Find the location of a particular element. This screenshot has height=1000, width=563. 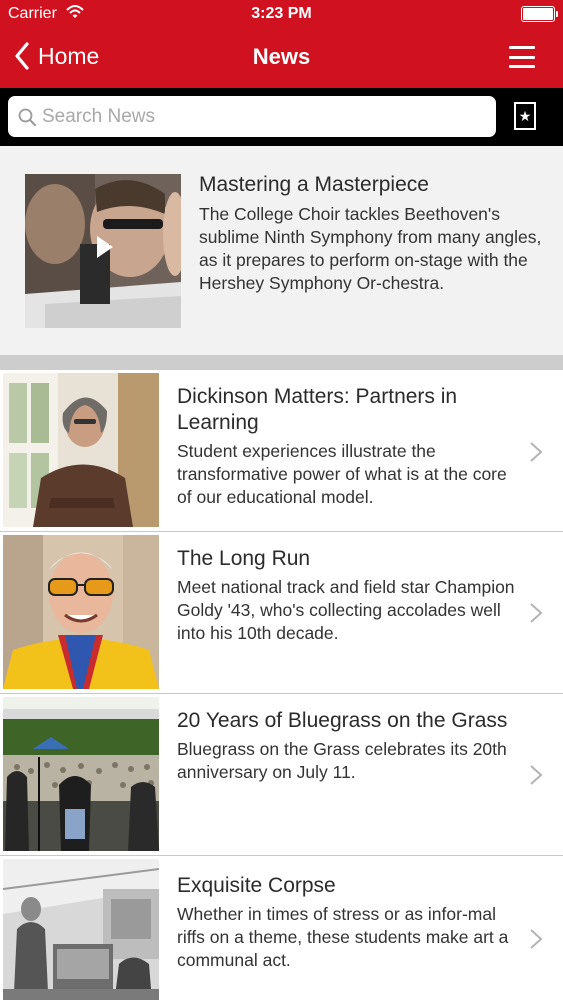

search-bar: ★ is located at coordinates (281, 117).